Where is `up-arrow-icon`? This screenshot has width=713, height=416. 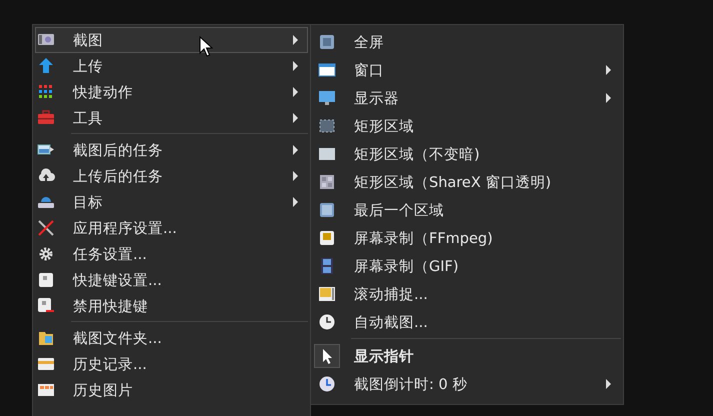 up-arrow-icon is located at coordinates (46, 66).